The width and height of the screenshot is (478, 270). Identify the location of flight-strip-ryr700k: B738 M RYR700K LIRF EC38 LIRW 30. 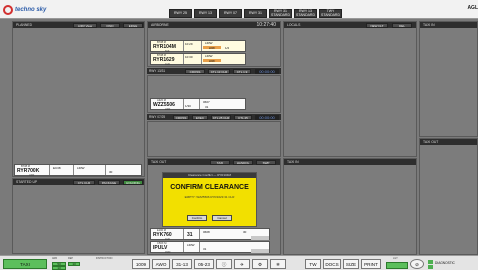
(78, 170).